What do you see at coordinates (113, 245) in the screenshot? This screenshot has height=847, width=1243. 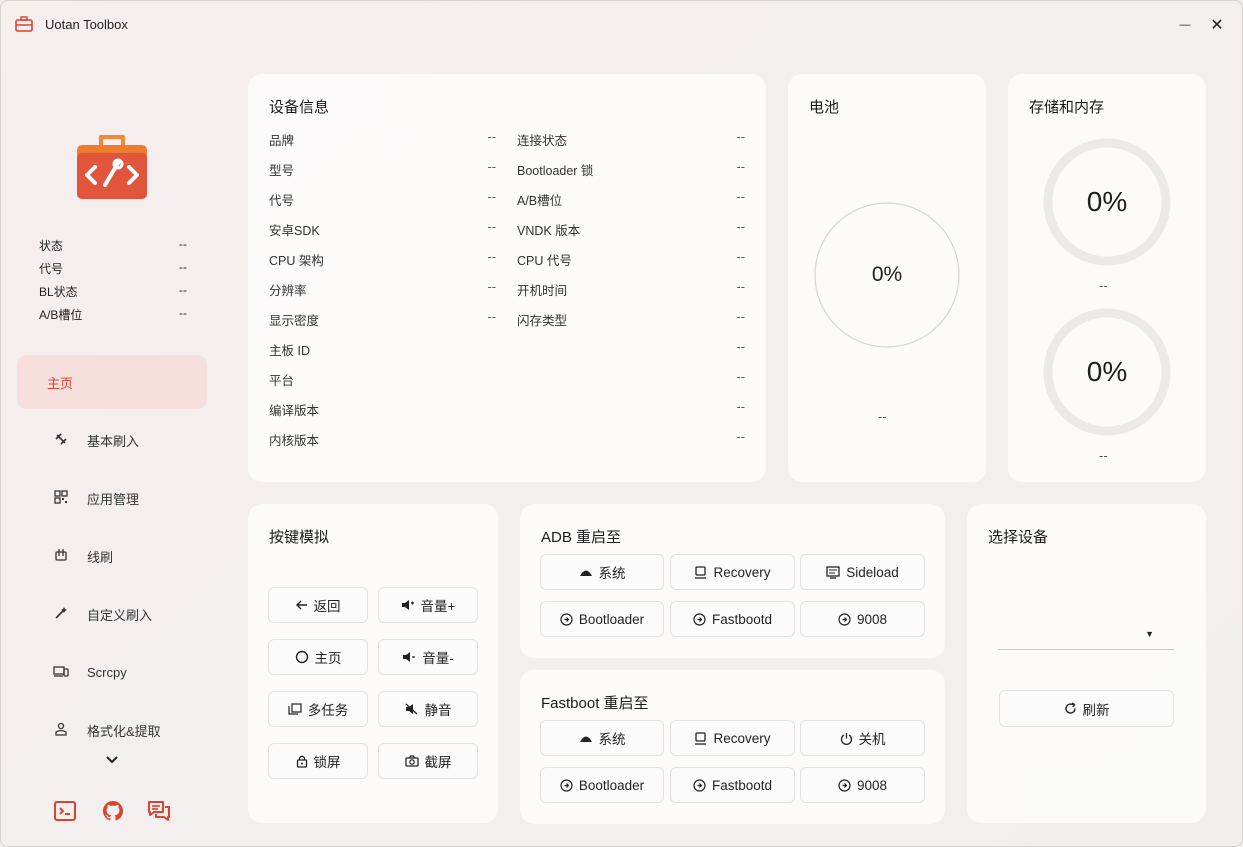 I see `sidebar-status-row: 状态 --` at bounding box center [113, 245].